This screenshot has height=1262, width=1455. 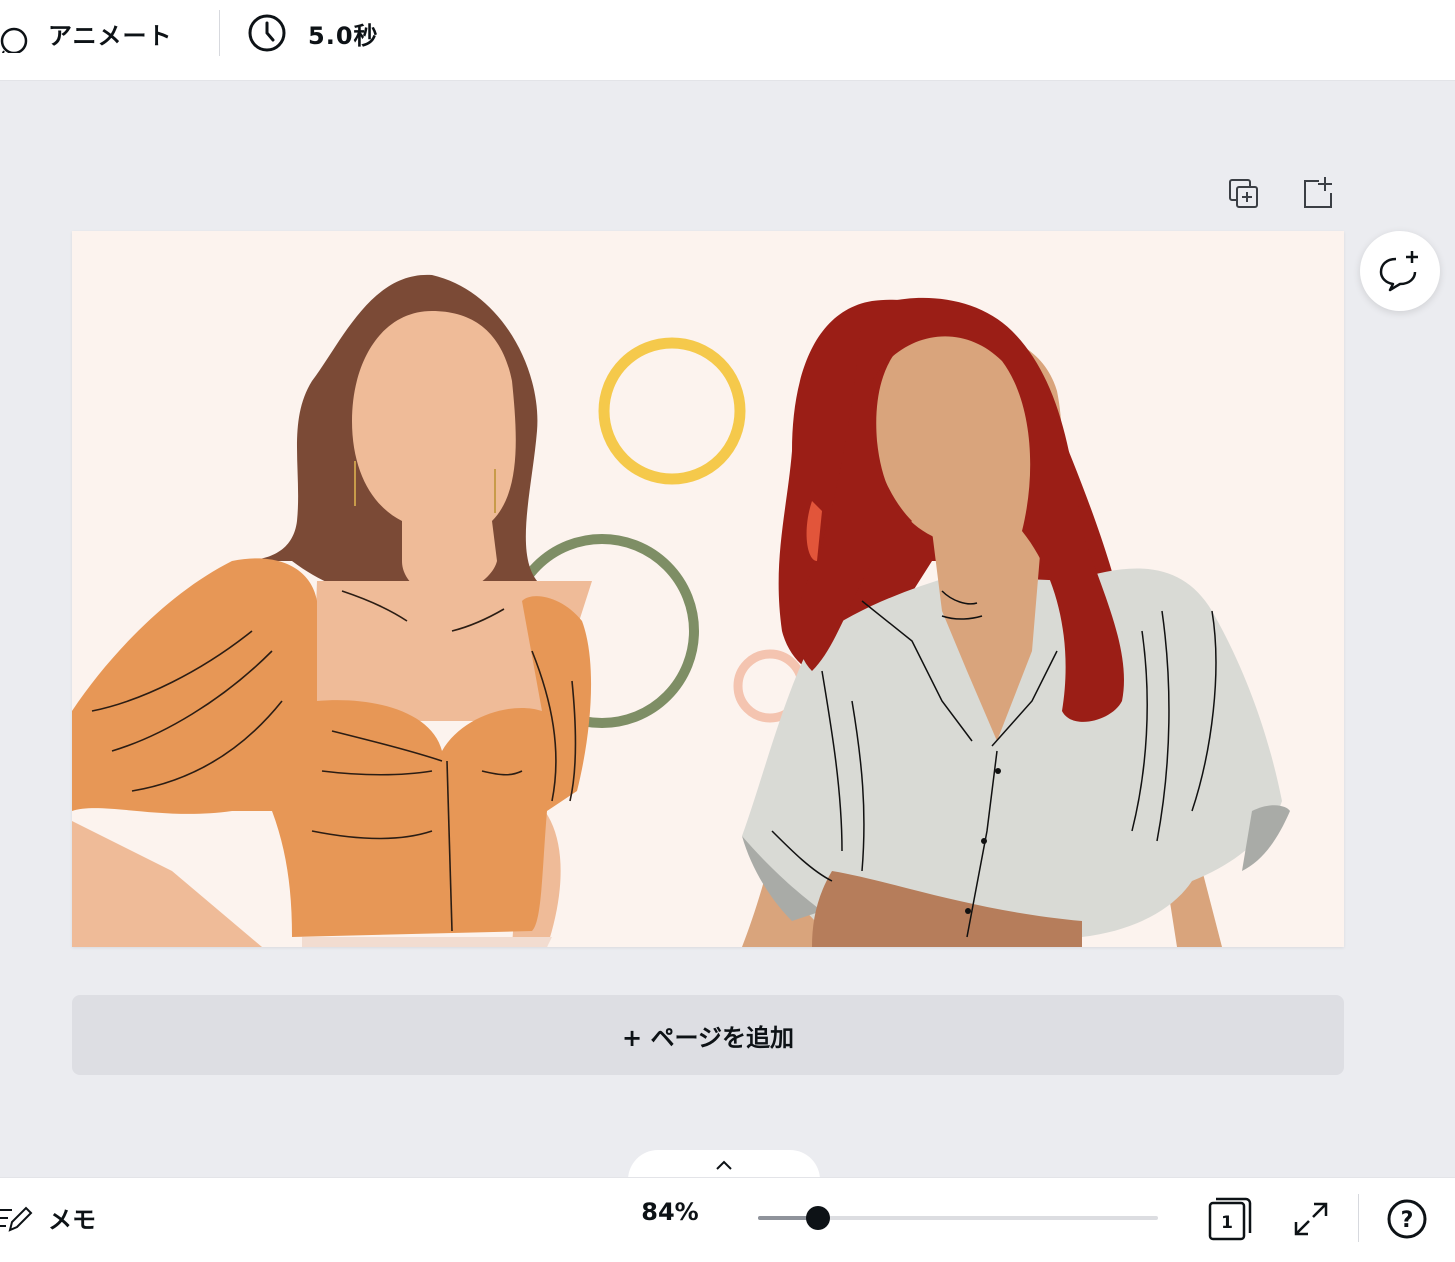 What do you see at coordinates (267, 33) in the screenshot?
I see `clock-icon` at bounding box center [267, 33].